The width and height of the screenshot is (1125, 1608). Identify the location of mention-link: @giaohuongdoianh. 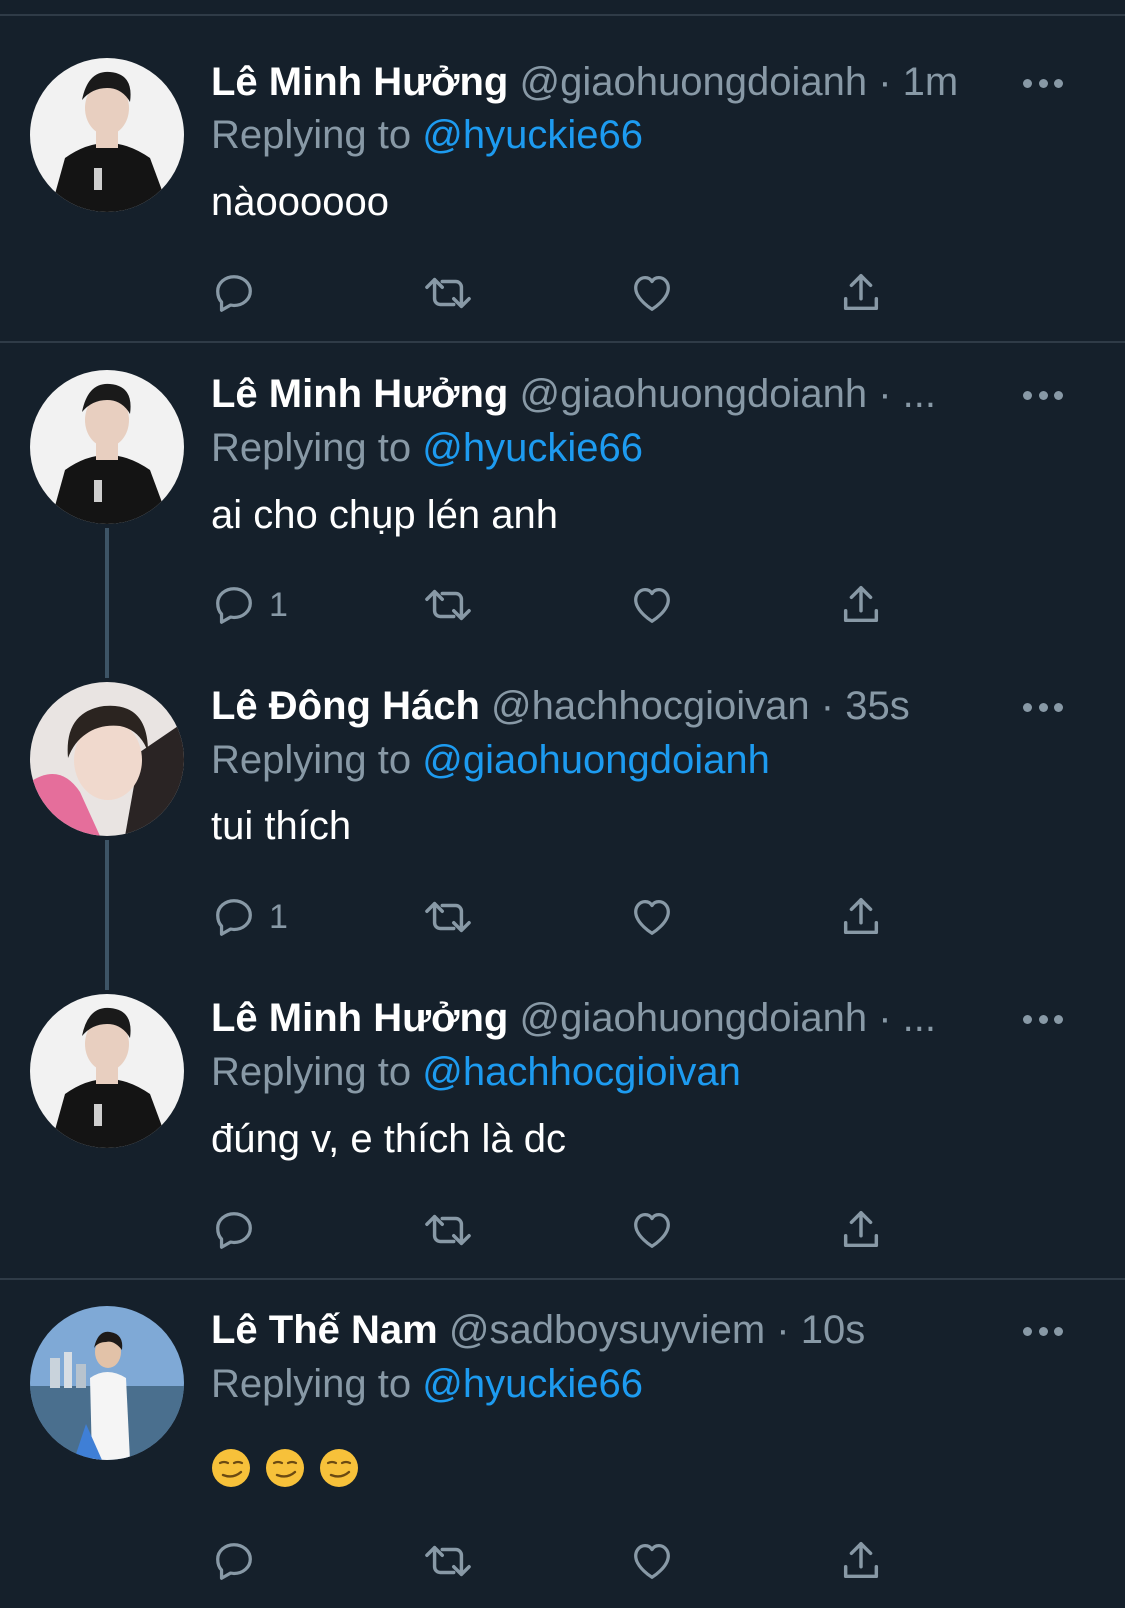
(596, 760).